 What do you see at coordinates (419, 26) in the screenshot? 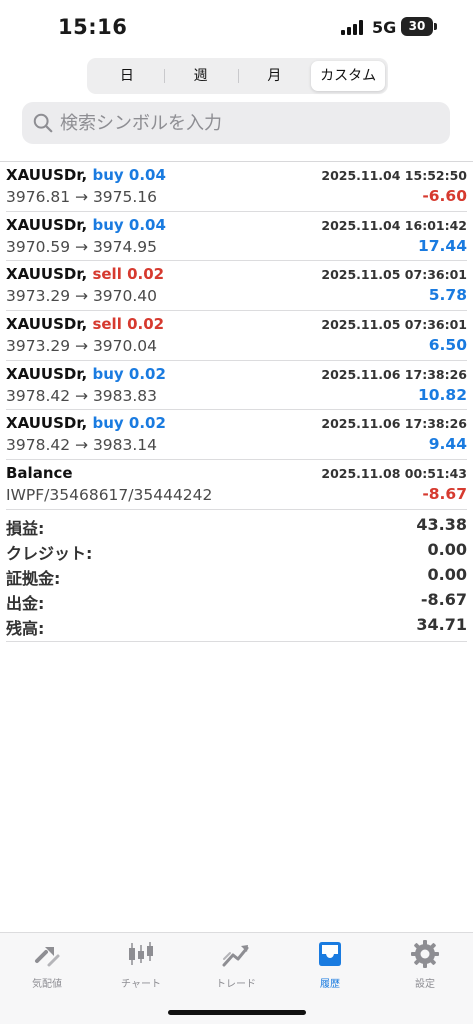
I see `battery-icon: 30` at bounding box center [419, 26].